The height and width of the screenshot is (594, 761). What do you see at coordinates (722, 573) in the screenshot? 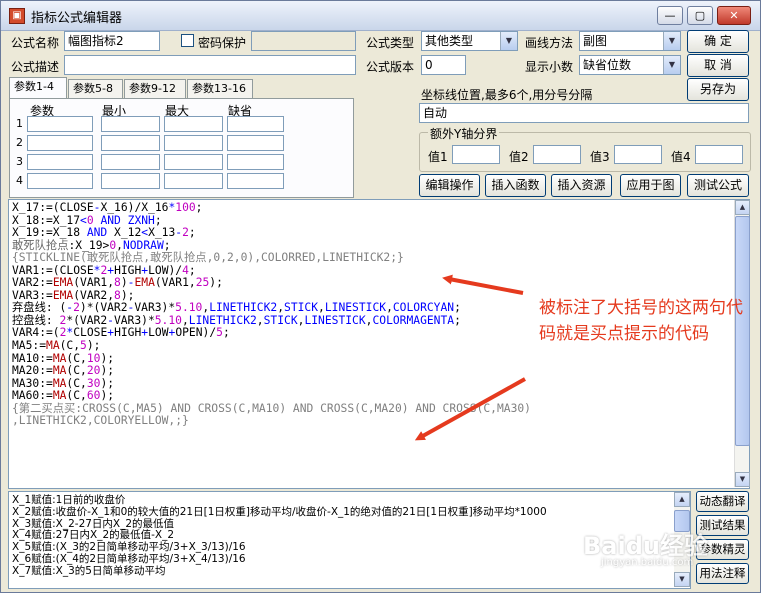
I see `usage-notes-button: 用法注释` at bounding box center [722, 573].